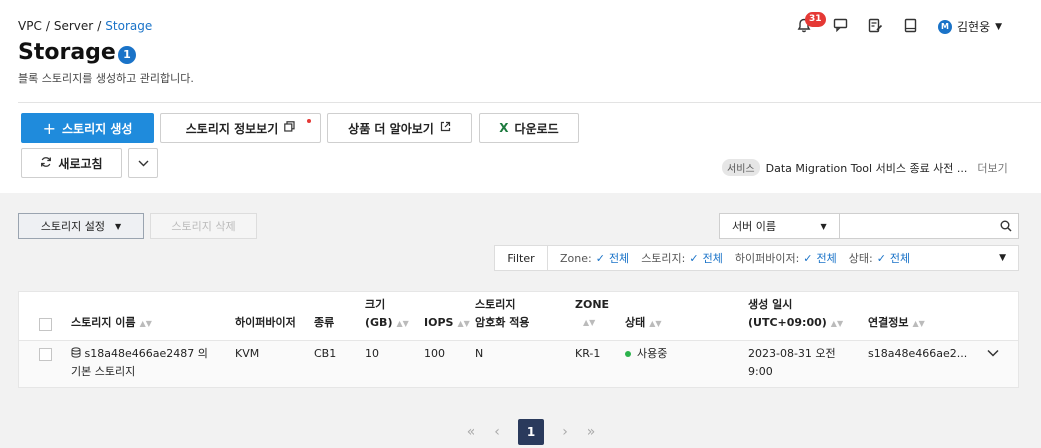 The width and height of the screenshot is (1041, 448). Describe the element at coordinates (139, 363) in the screenshot. I see `storage-name-cell: s18a48e466ae2487 의 기본 스토리지` at that location.